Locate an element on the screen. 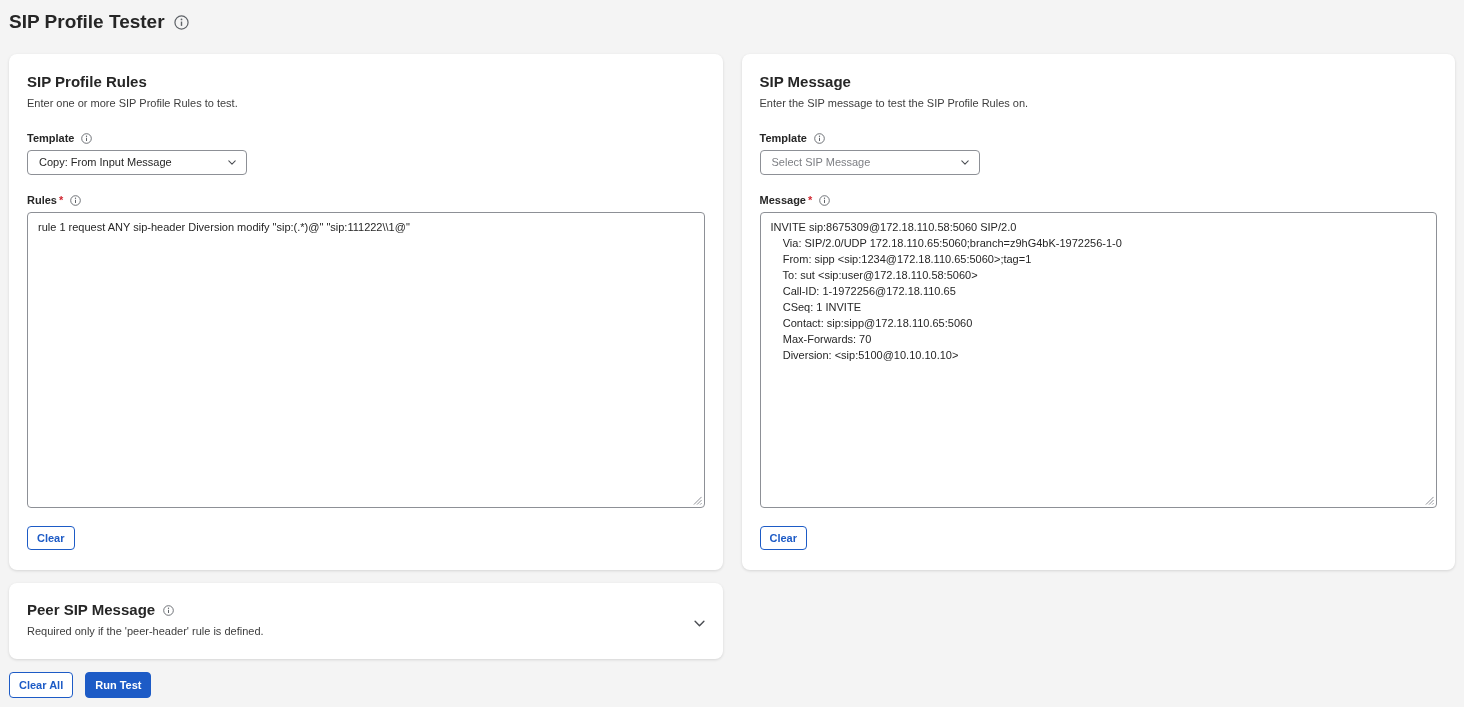 This screenshot has width=1464, height=707. field-label: Message is located at coordinates (782, 200).